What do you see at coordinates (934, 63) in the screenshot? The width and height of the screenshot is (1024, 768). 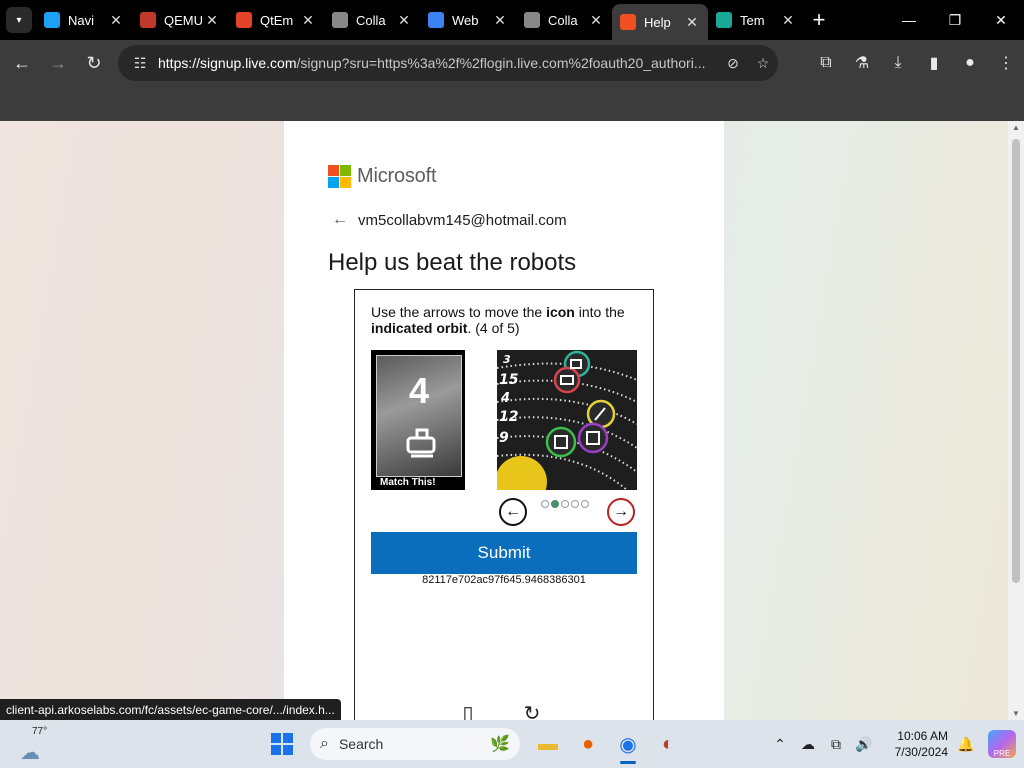 I see `side-panel-icon: ▮` at bounding box center [934, 63].